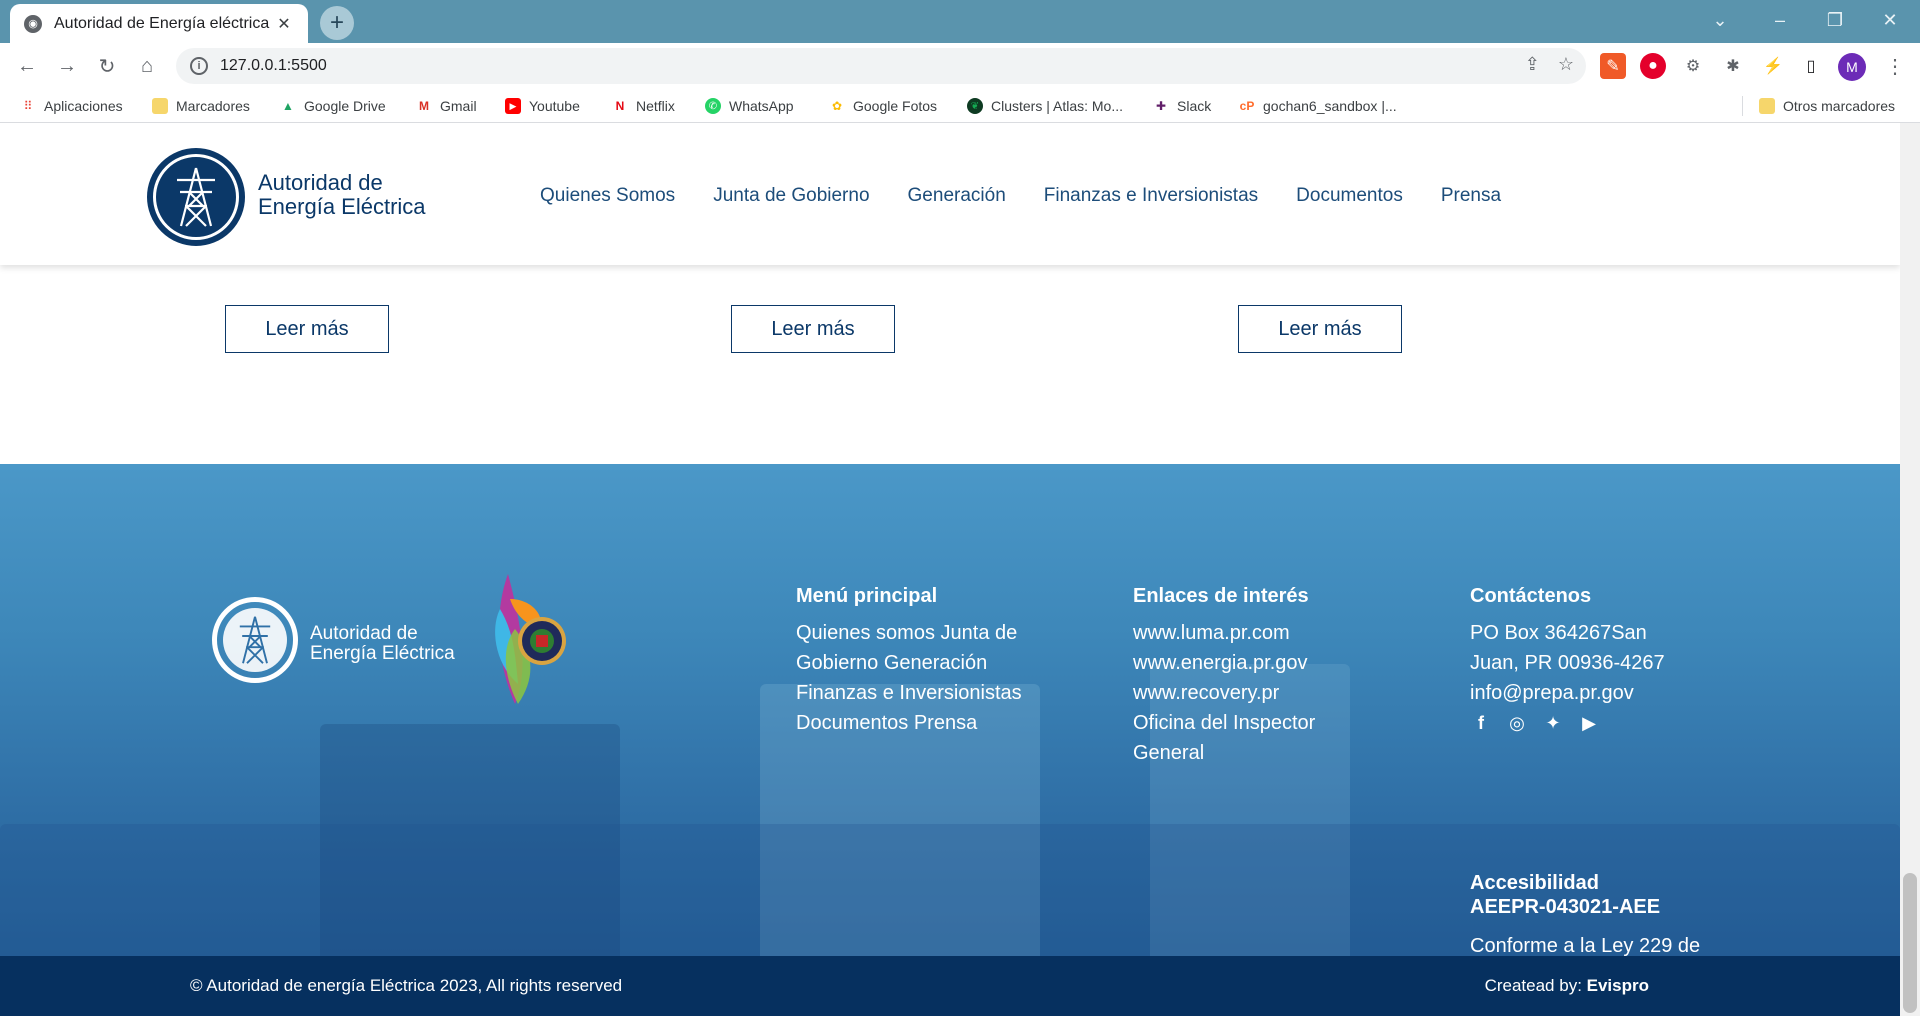  What do you see at coordinates (1567, 648) in the screenshot?
I see `footer-address: PO Box 364267San Juan, PR 00936-4267` at bounding box center [1567, 648].